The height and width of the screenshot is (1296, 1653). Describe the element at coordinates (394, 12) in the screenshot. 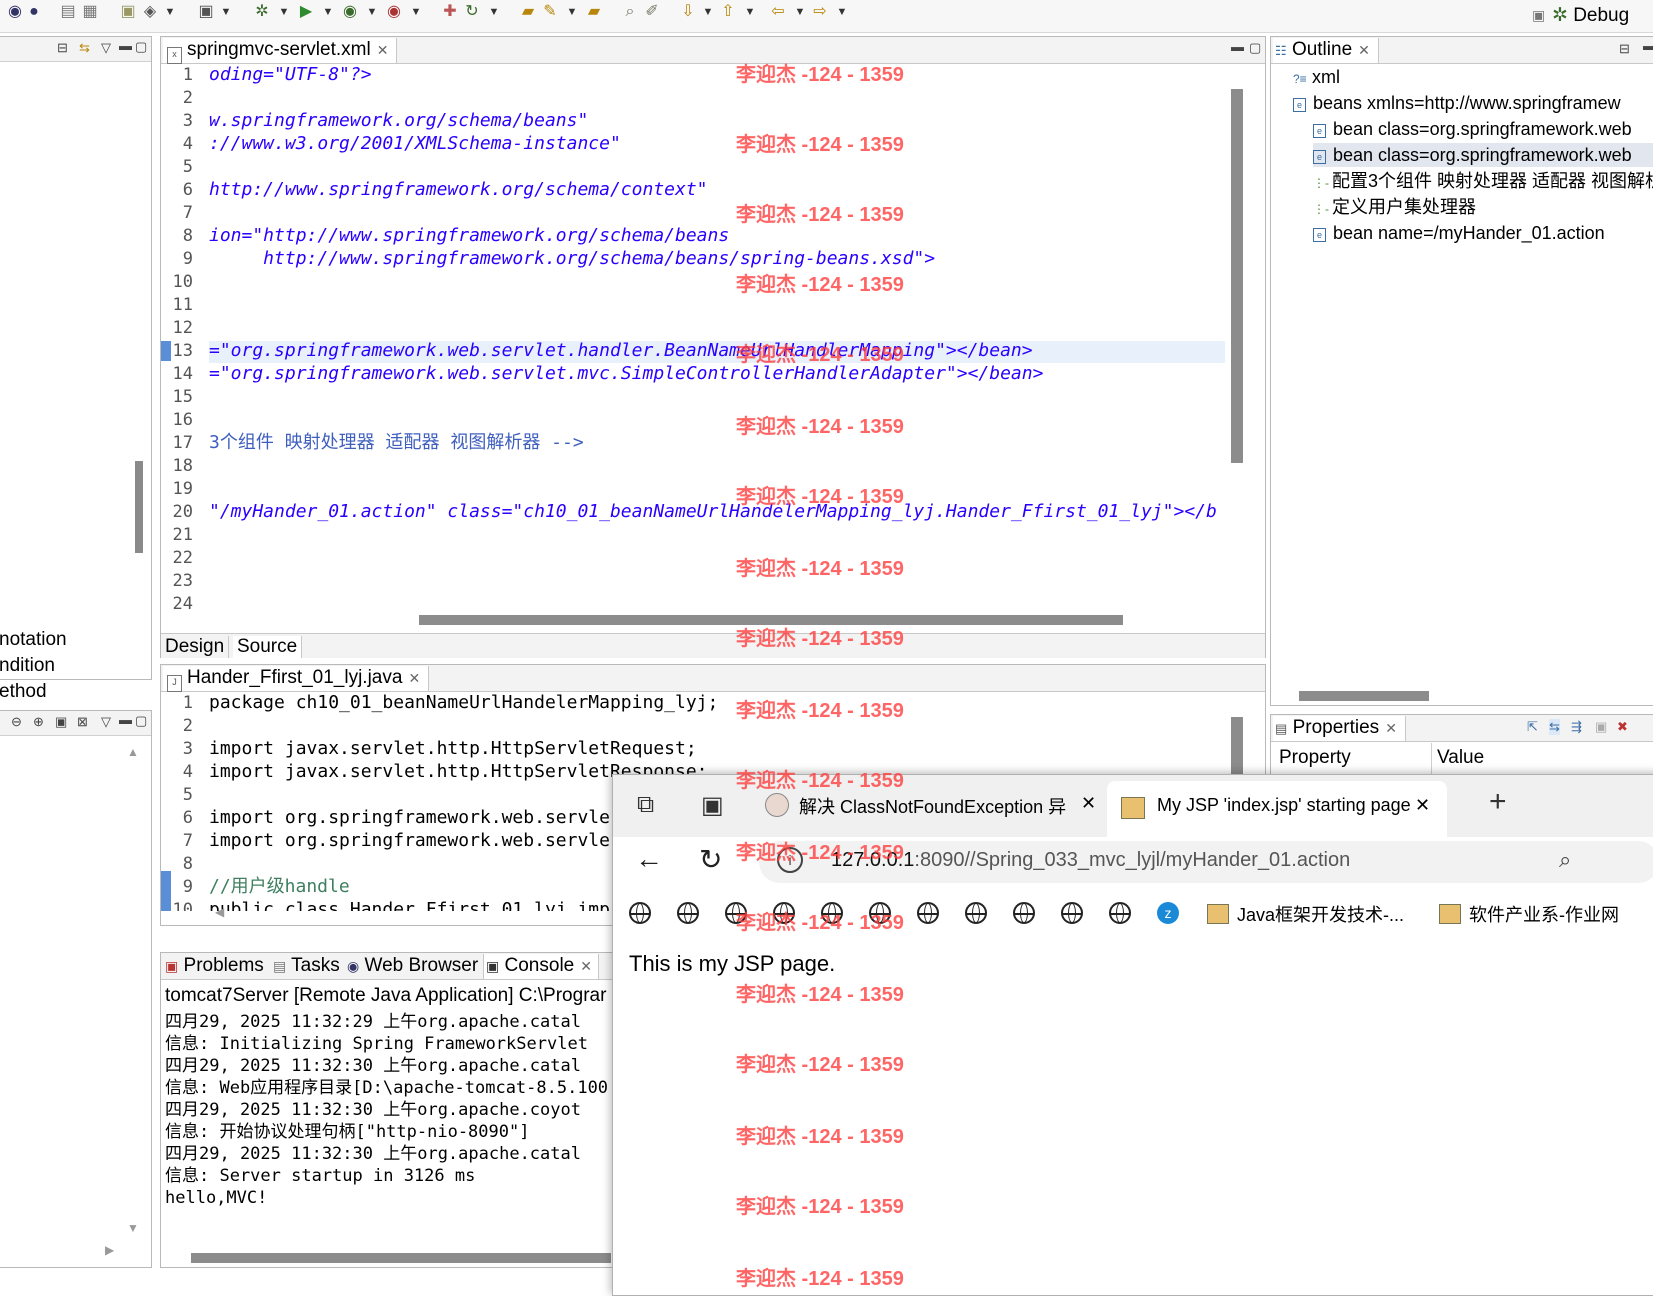

I see `external-tools-icon: ◉` at that location.